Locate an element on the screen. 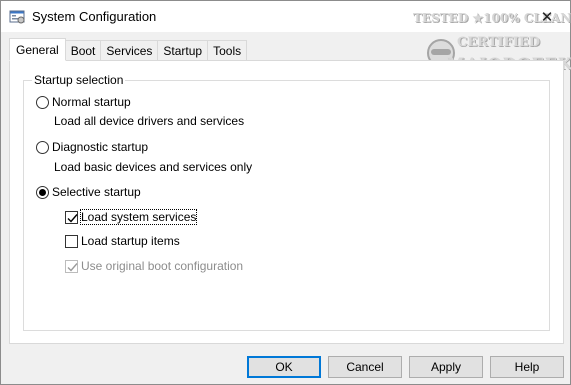 This screenshot has width=571, height=385. load-startup-items-checkbox: Load startup items is located at coordinates (122, 241).